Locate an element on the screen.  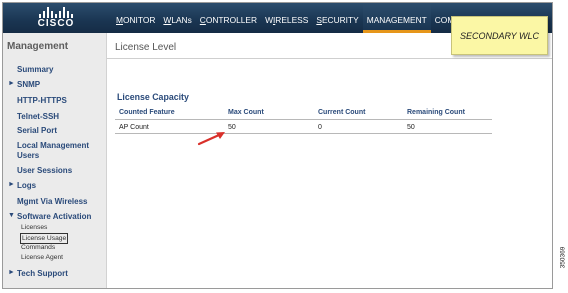
cisco-logo-text: CISCO is located at coordinates (56, 23).